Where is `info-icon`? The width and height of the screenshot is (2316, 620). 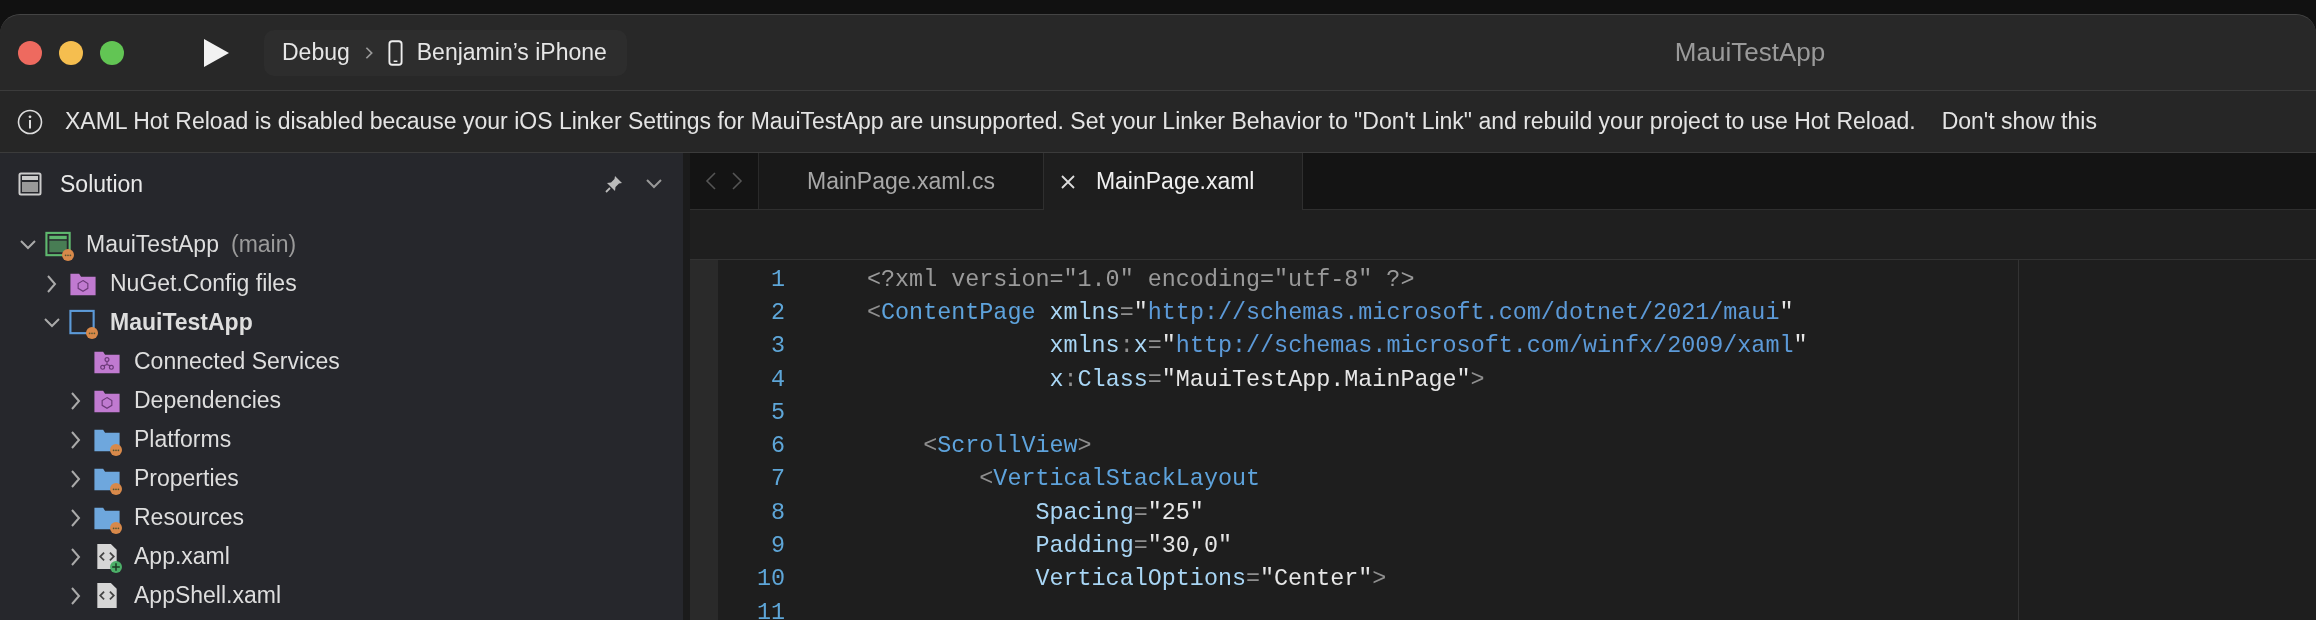
info-icon is located at coordinates (30, 121).